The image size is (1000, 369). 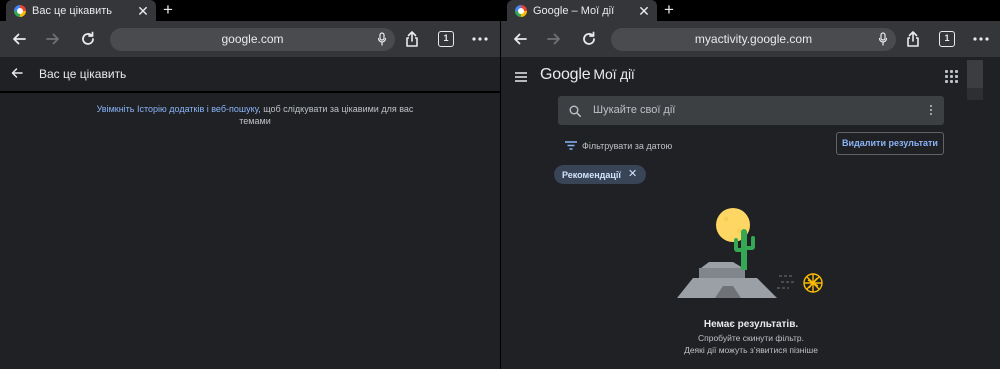 I want to click on apps-grid-icon, so click(x=951, y=76).